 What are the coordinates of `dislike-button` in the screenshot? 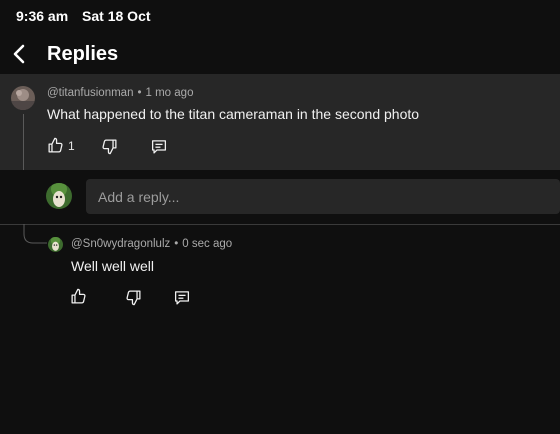 It's located at (109, 146).